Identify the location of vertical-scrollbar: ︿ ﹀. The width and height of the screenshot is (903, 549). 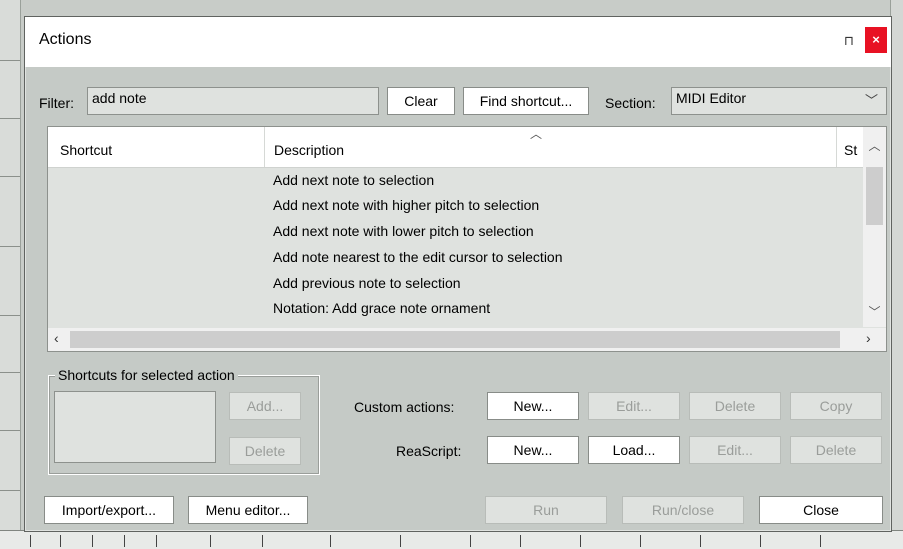
(874, 227).